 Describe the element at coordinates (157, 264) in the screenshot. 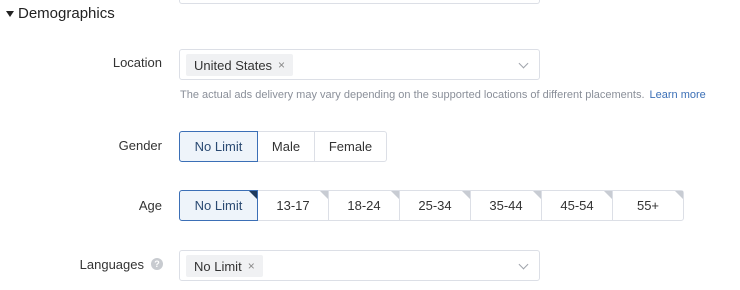

I see `help-icon: ?` at that location.